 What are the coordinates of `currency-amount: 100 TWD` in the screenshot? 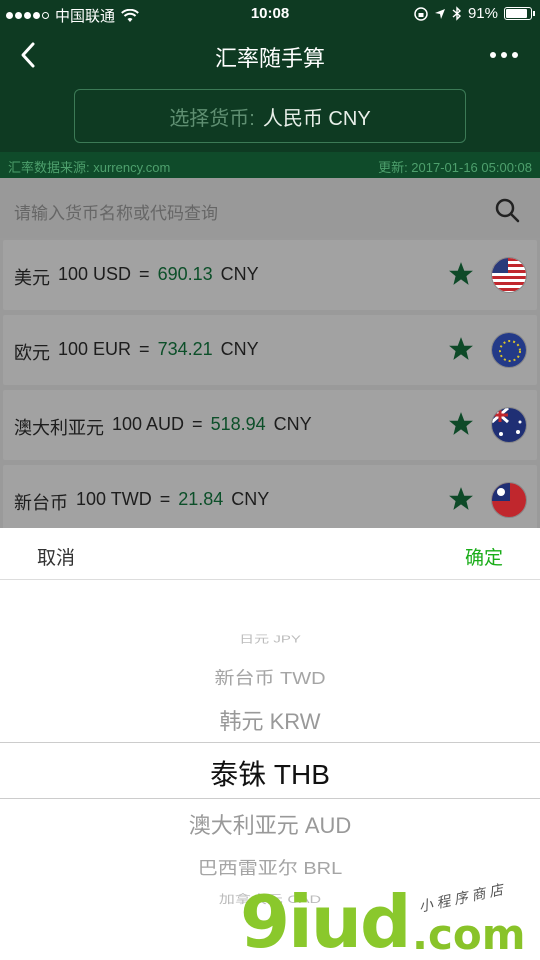 It's located at (114, 499).